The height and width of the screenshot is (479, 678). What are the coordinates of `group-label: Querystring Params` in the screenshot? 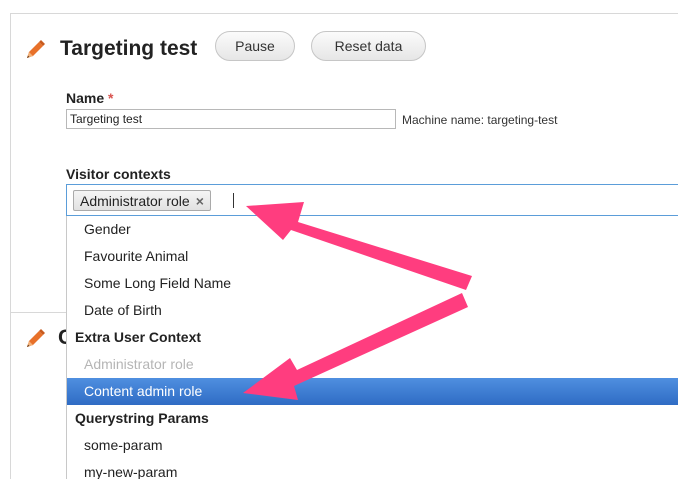 It's located at (142, 418).